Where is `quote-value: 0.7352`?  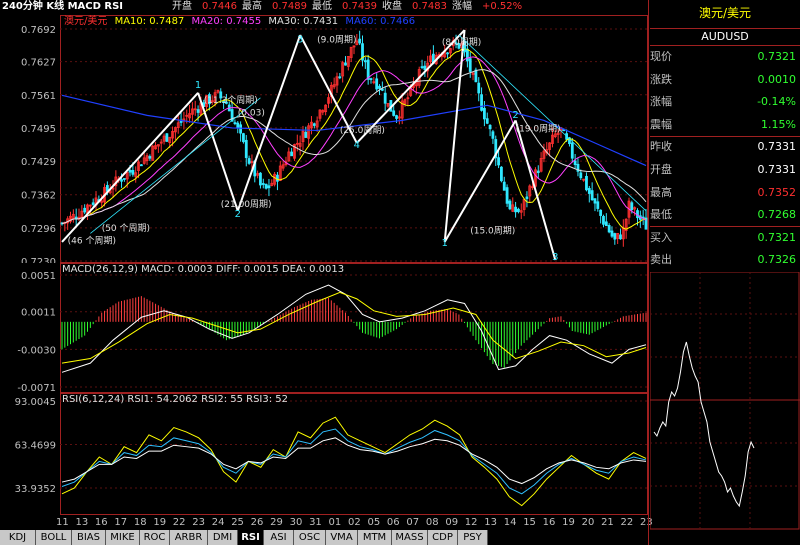 quote-value: 0.7352 is located at coordinates (777, 192).